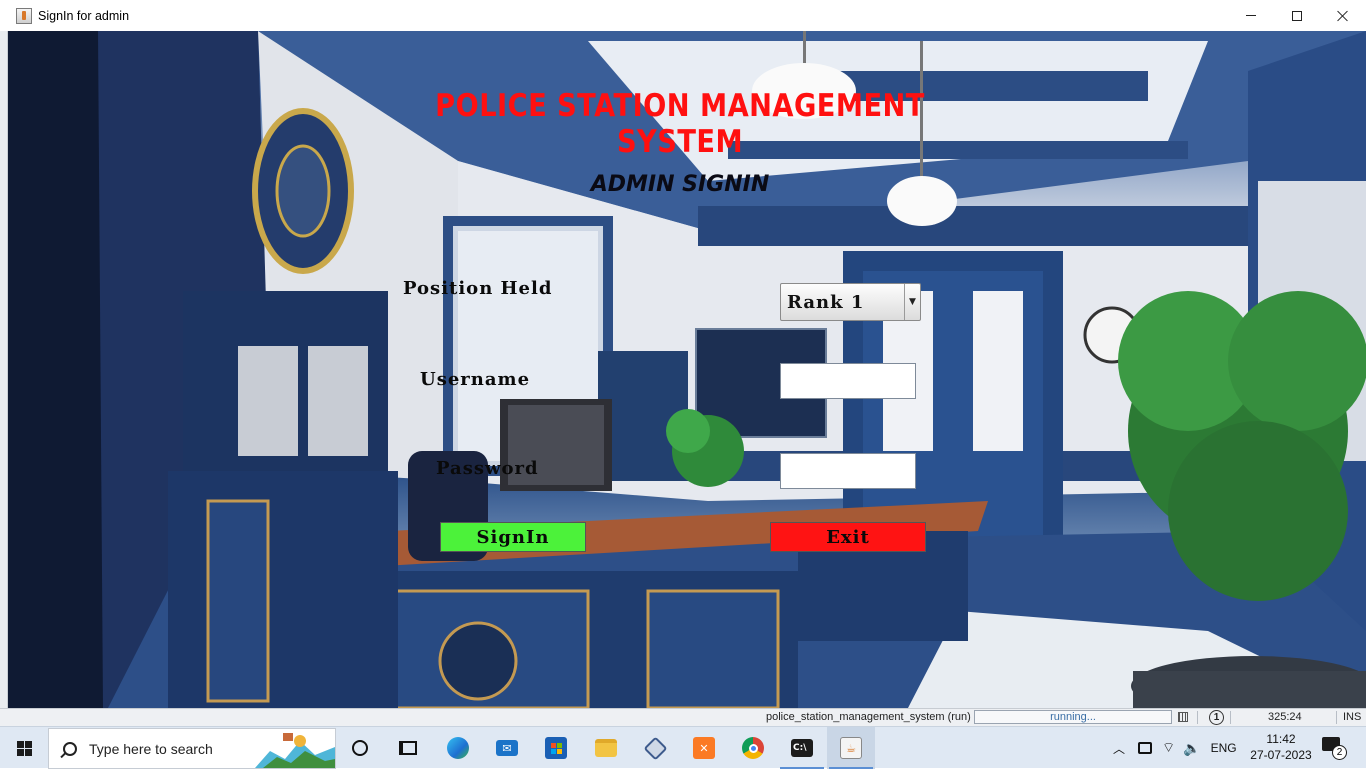 This screenshot has height=769, width=1366. I want to click on task-view-button, so click(408, 748).